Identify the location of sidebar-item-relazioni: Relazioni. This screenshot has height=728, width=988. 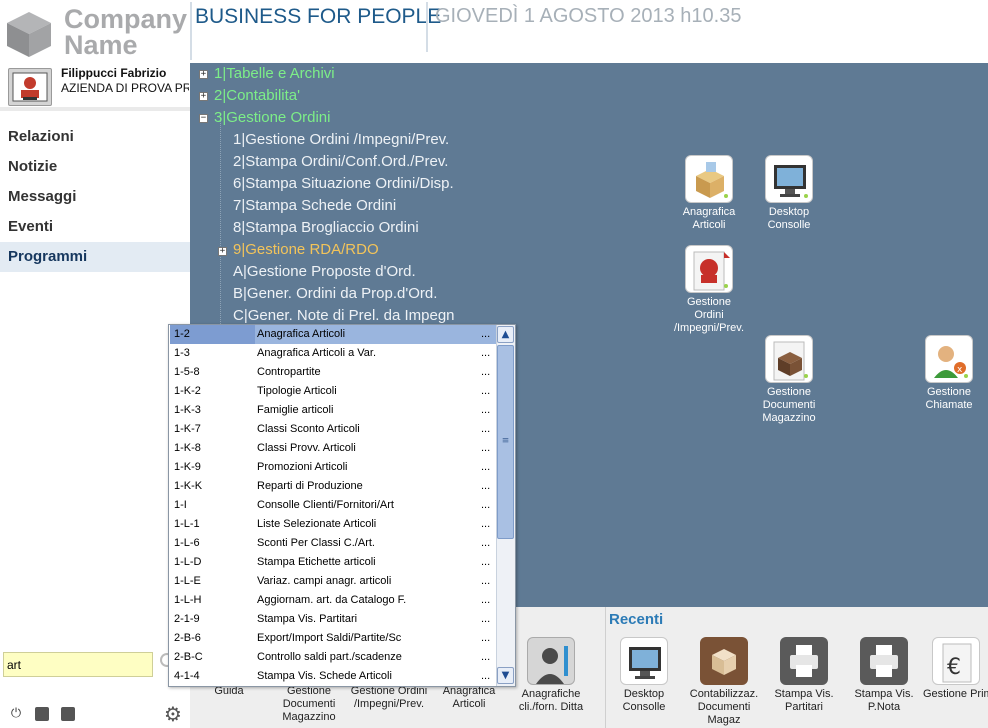
(95, 137).